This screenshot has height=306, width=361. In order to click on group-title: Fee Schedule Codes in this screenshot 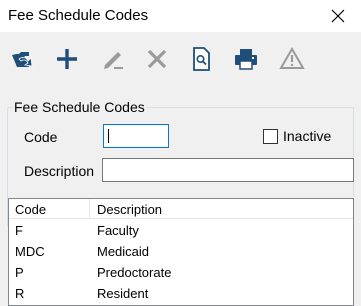, I will do `click(79, 107)`.